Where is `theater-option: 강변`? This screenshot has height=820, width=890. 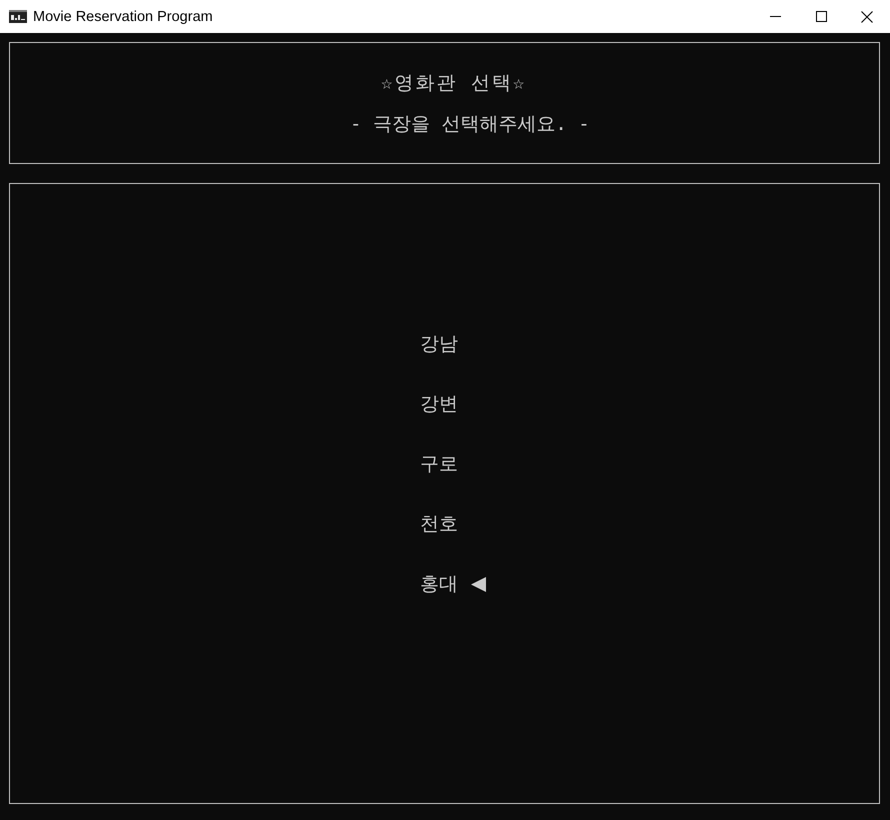
theater-option: 강변 is located at coordinates (439, 404).